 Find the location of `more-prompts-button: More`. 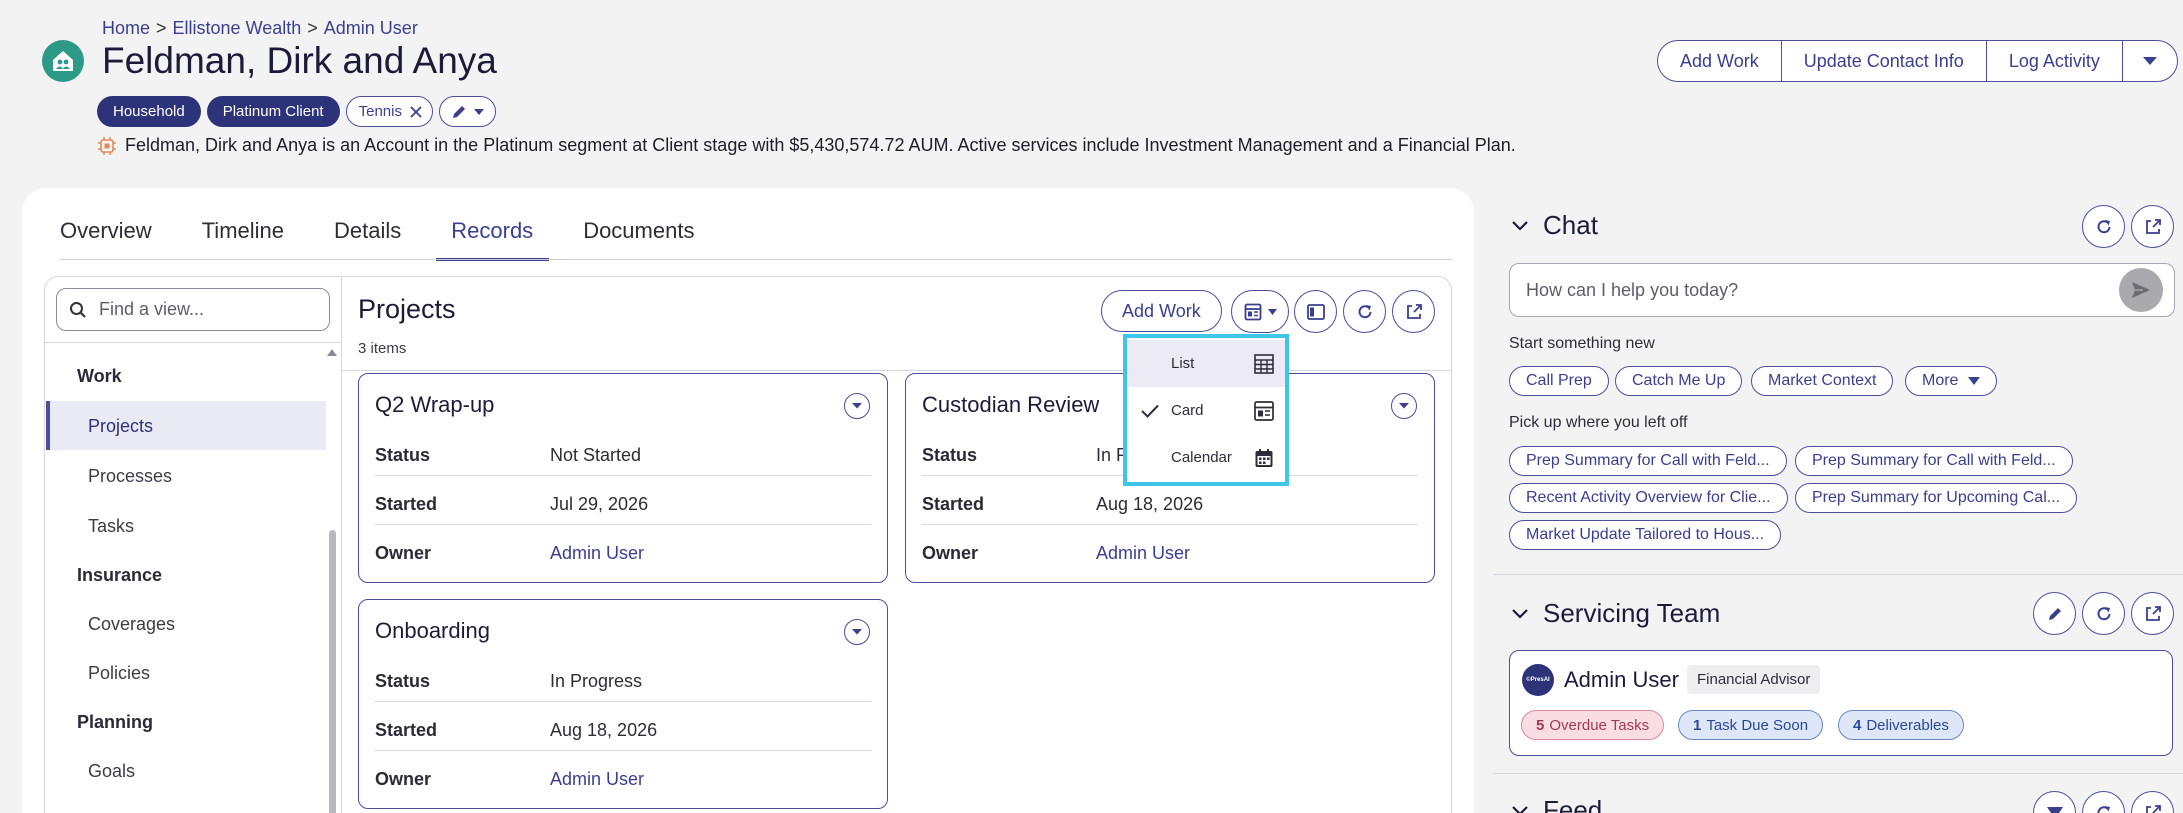

more-prompts-button: More is located at coordinates (1951, 381).